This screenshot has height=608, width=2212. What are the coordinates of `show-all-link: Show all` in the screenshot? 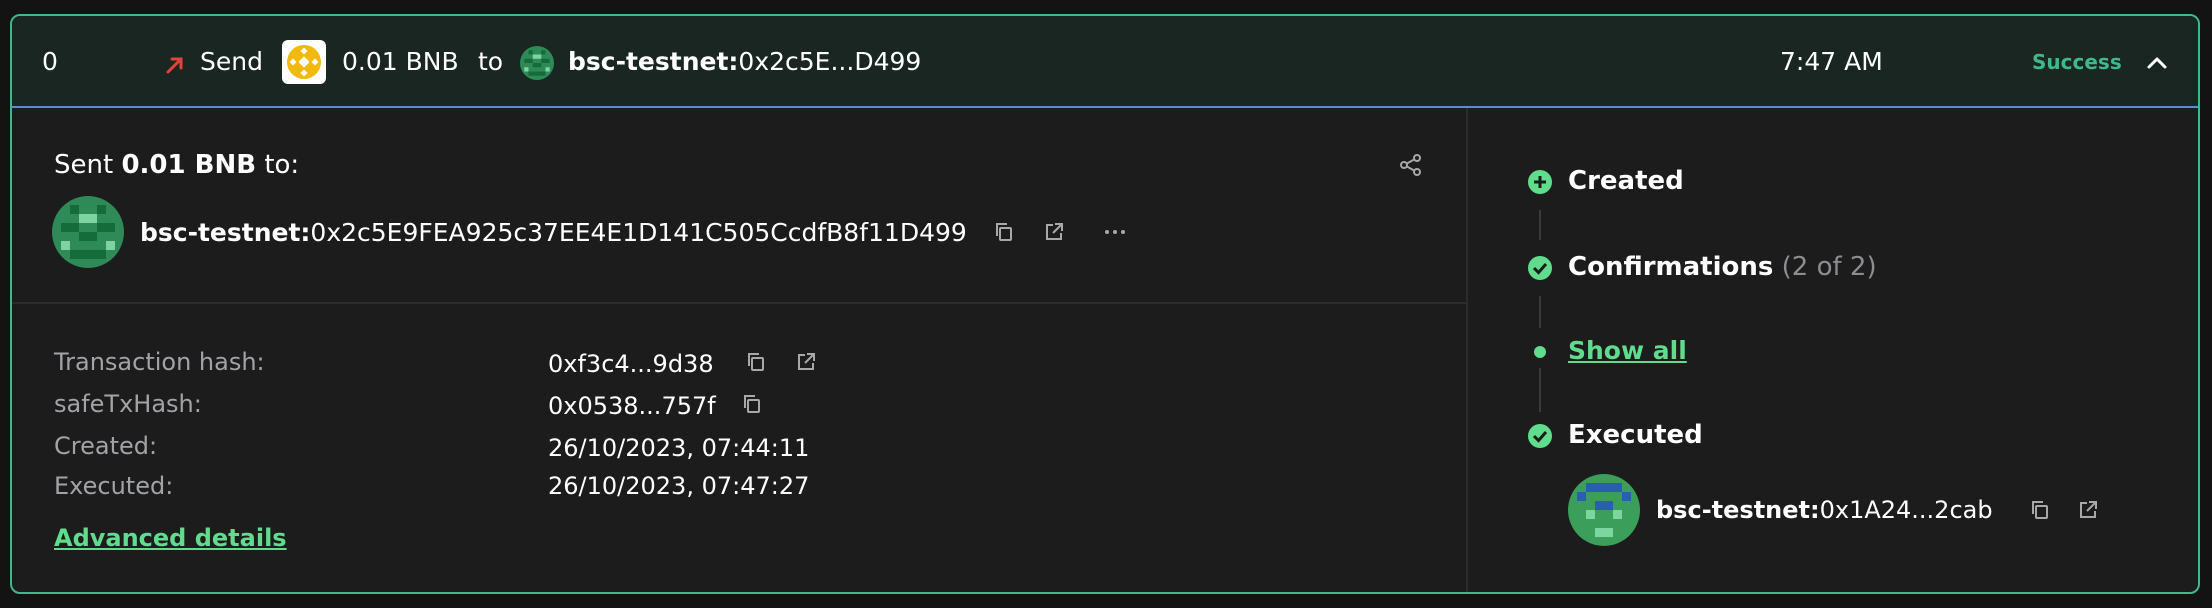 It's located at (1627, 350).